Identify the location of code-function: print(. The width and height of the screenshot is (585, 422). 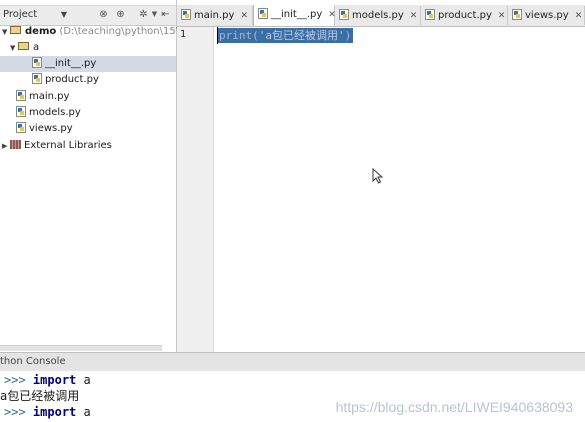
(239, 35).